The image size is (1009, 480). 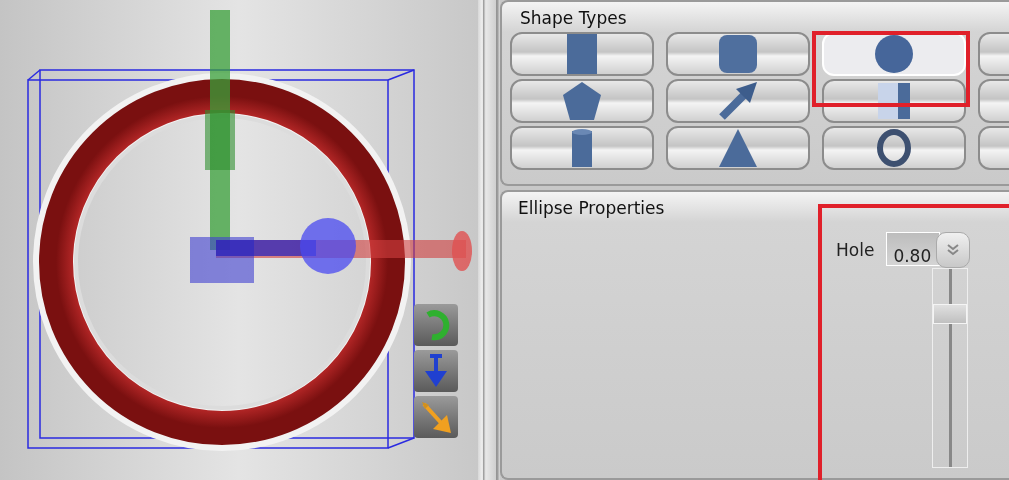 What do you see at coordinates (574, 18) in the screenshot?
I see `group-title: Shape Types` at bounding box center [574, 18].